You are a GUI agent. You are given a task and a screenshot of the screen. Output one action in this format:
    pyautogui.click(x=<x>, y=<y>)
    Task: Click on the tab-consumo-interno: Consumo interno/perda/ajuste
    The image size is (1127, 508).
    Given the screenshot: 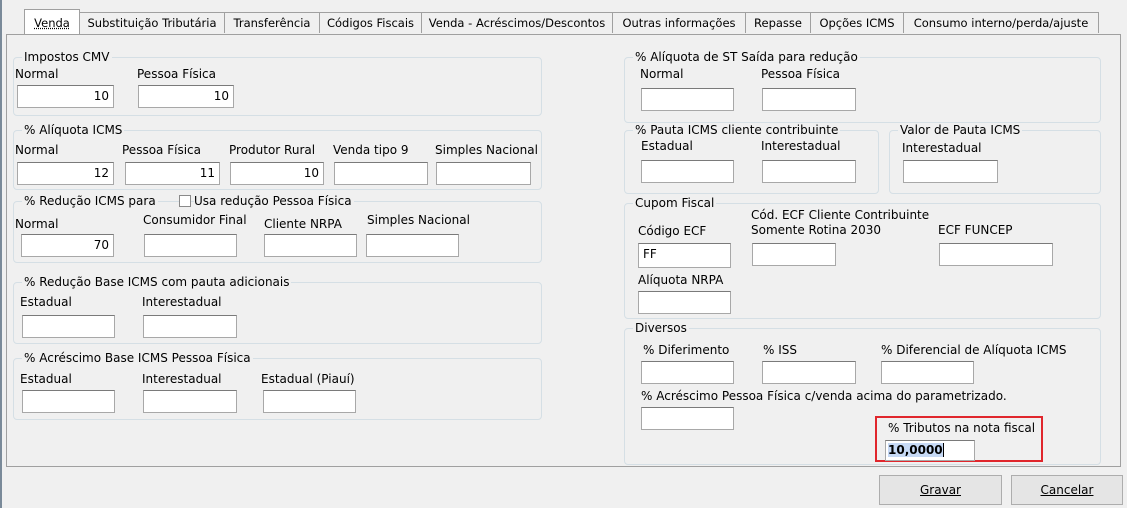 What is the action you would take?
    pyautogui.click(x=1001, y=22)
    